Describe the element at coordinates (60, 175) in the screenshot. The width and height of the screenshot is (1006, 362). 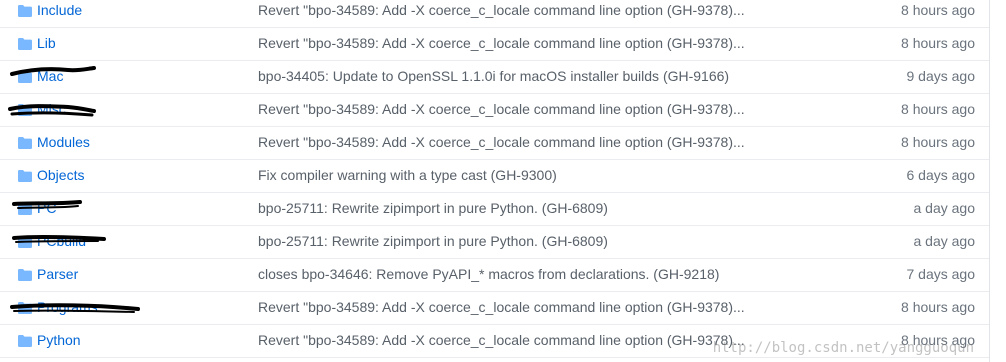
I see `file-name-link: Objects` at that location.